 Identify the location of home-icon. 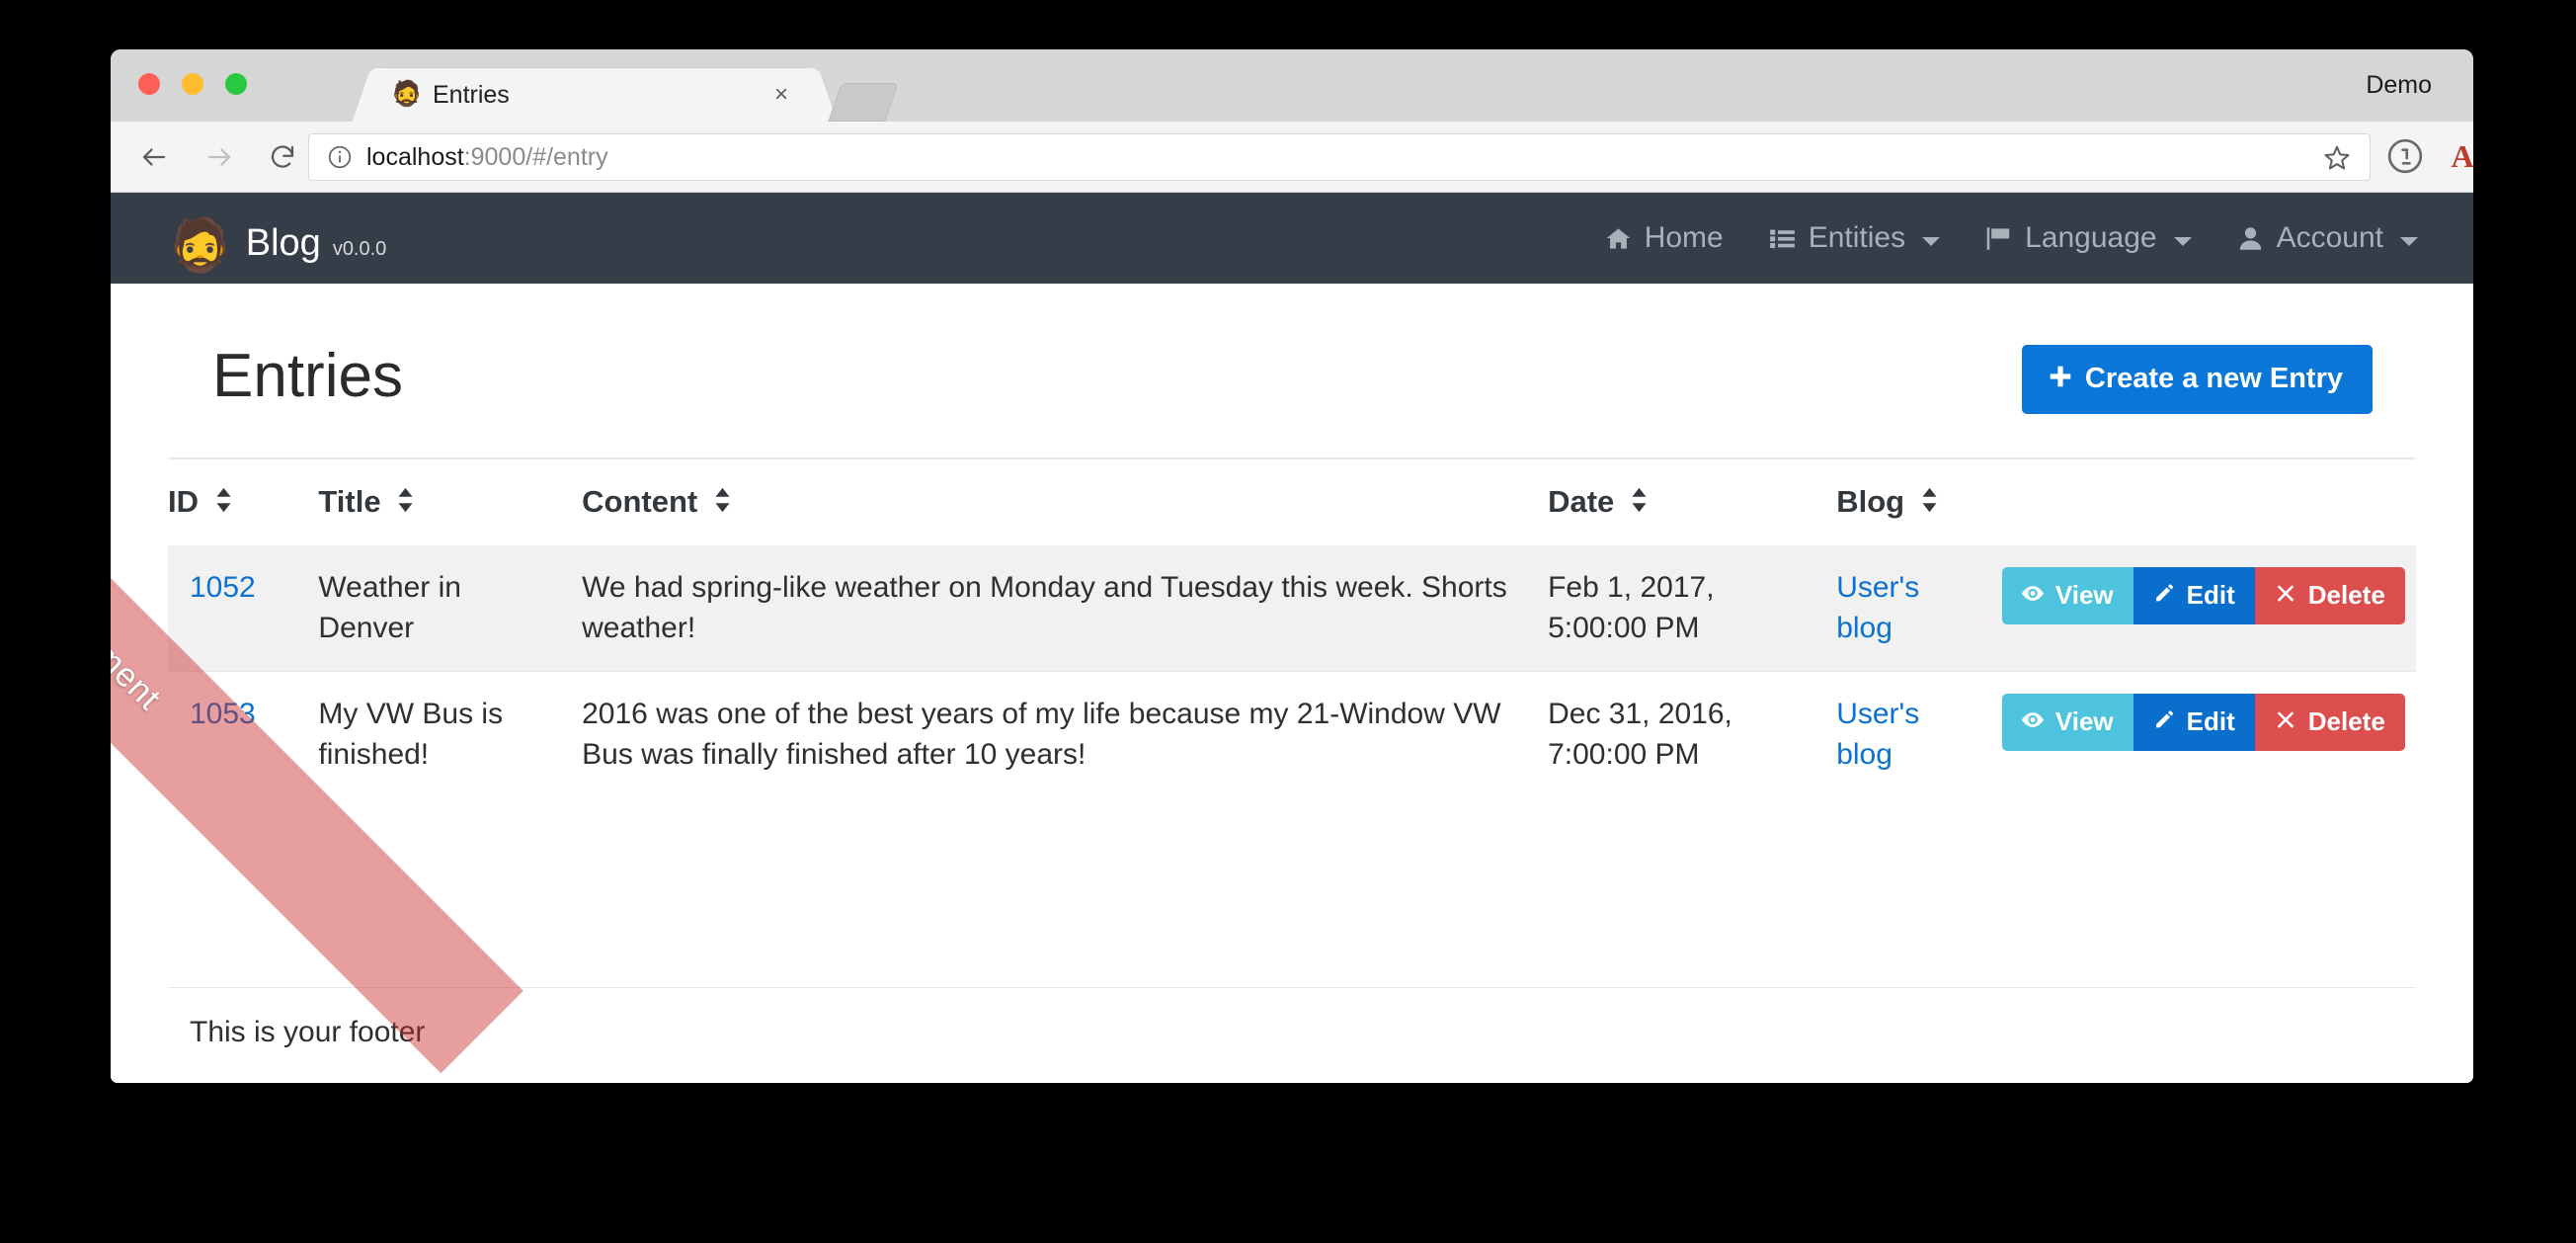
(1618, 238).